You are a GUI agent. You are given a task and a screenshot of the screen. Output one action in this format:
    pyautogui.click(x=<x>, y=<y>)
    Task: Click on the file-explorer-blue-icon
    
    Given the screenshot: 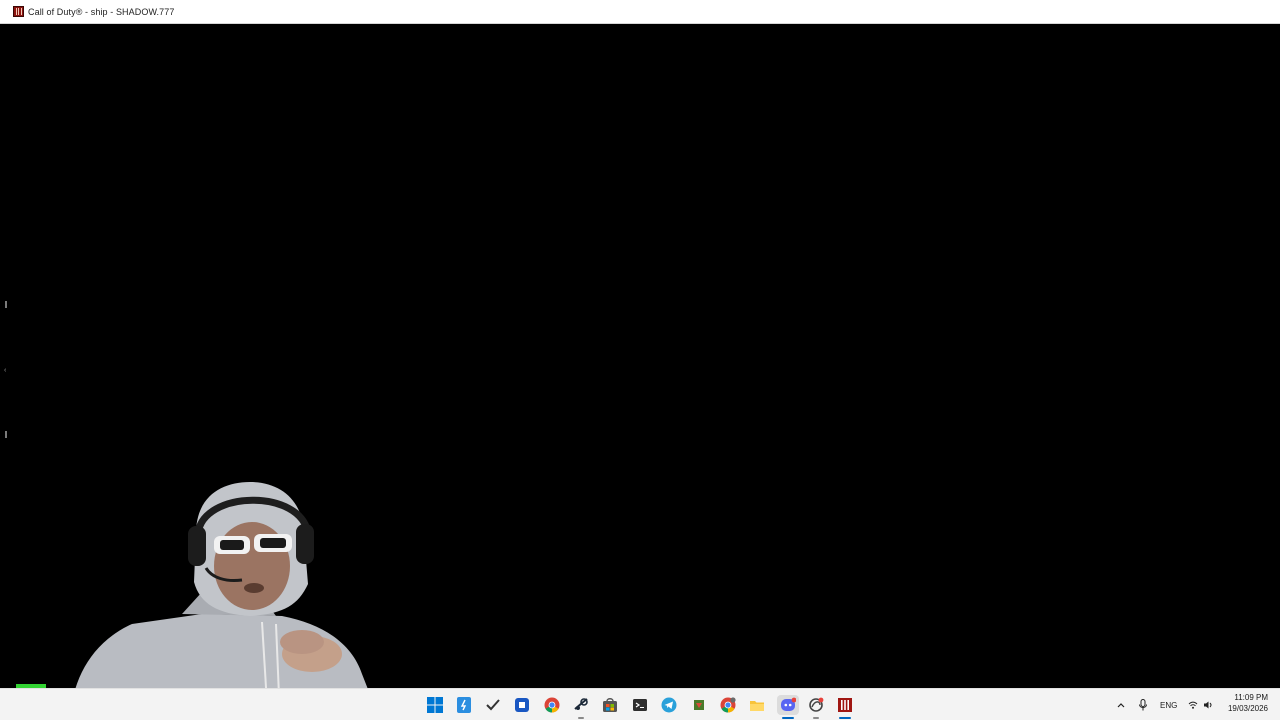 What is the action you would take?
    pyautogui.click(x=464, y=705)
    